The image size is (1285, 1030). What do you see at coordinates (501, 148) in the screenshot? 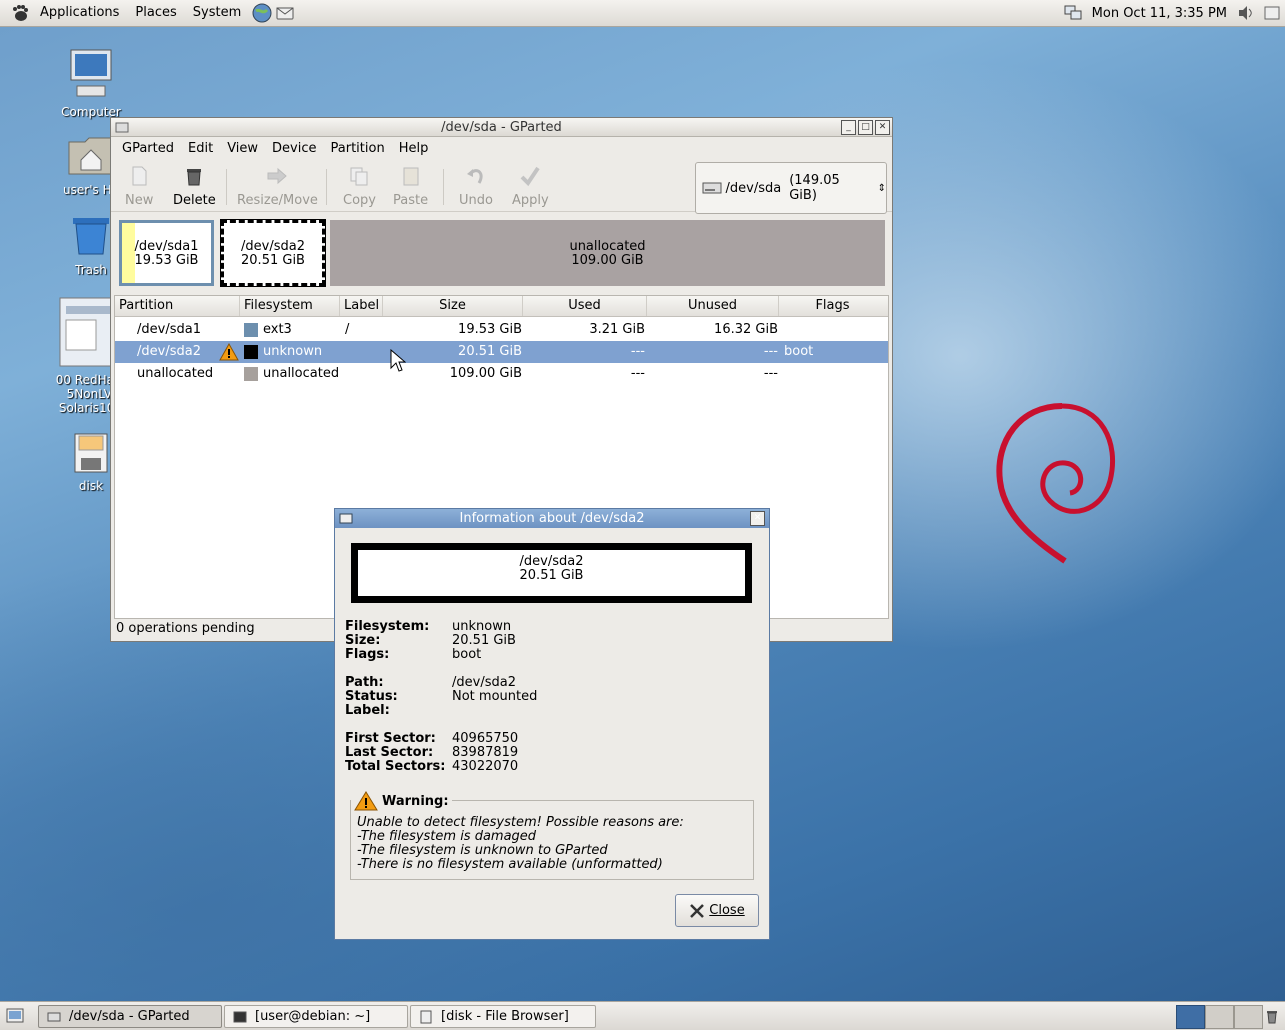
I see `gparted-menubar: GParted Edit View Device Partition Help` at bounding box center [501, 148].